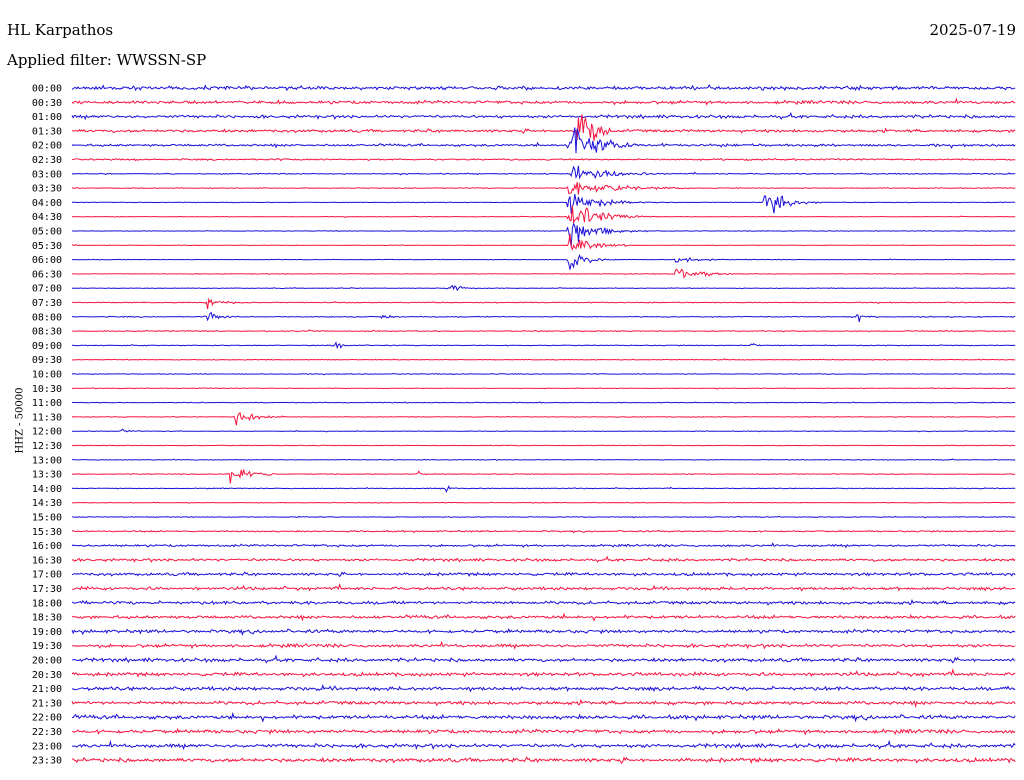 Image resolution: width=1024 pixels, height=780 pixels. I want to click on row-time-label: 04:30, so click(47, 217).